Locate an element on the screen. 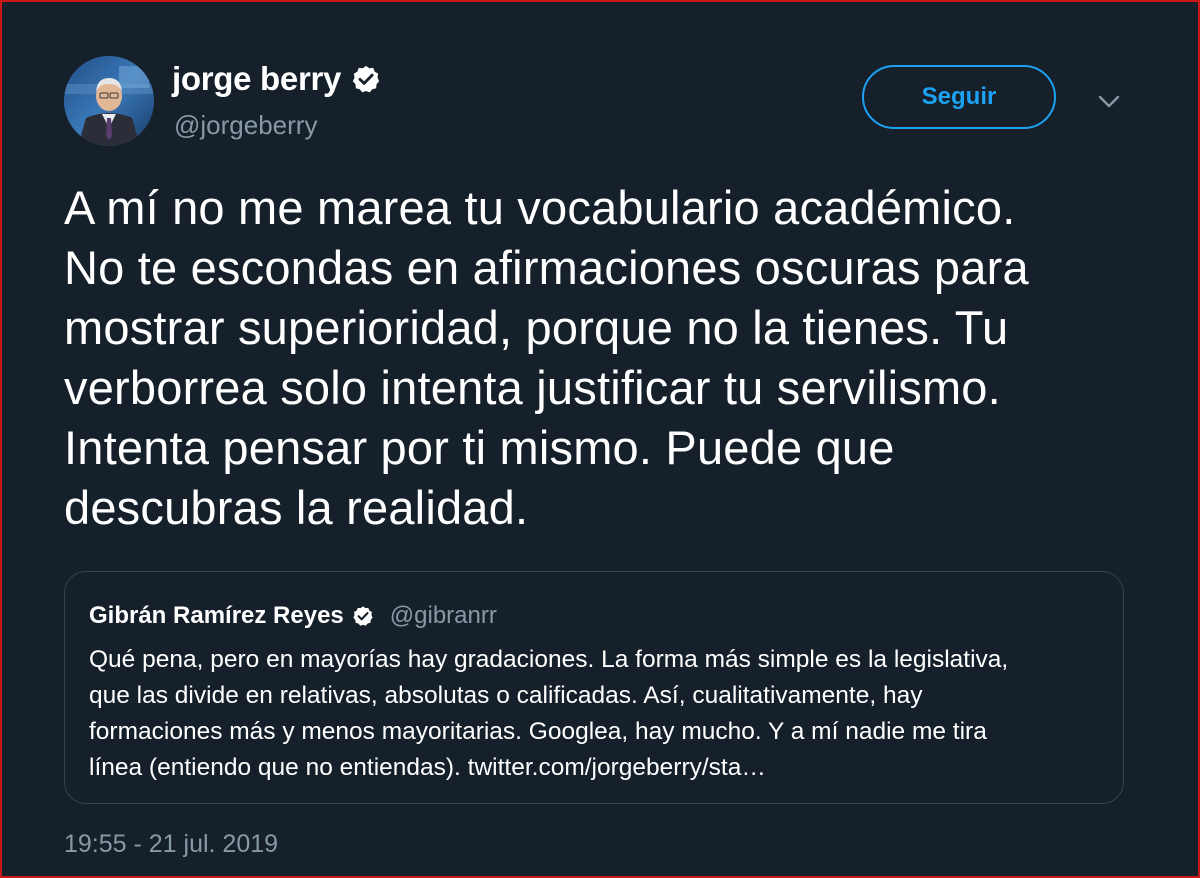 The image size is (1200, 878). tweet-timestamp: 19:55 - 21 jul. 2019 is located at coordinates (171, 844).